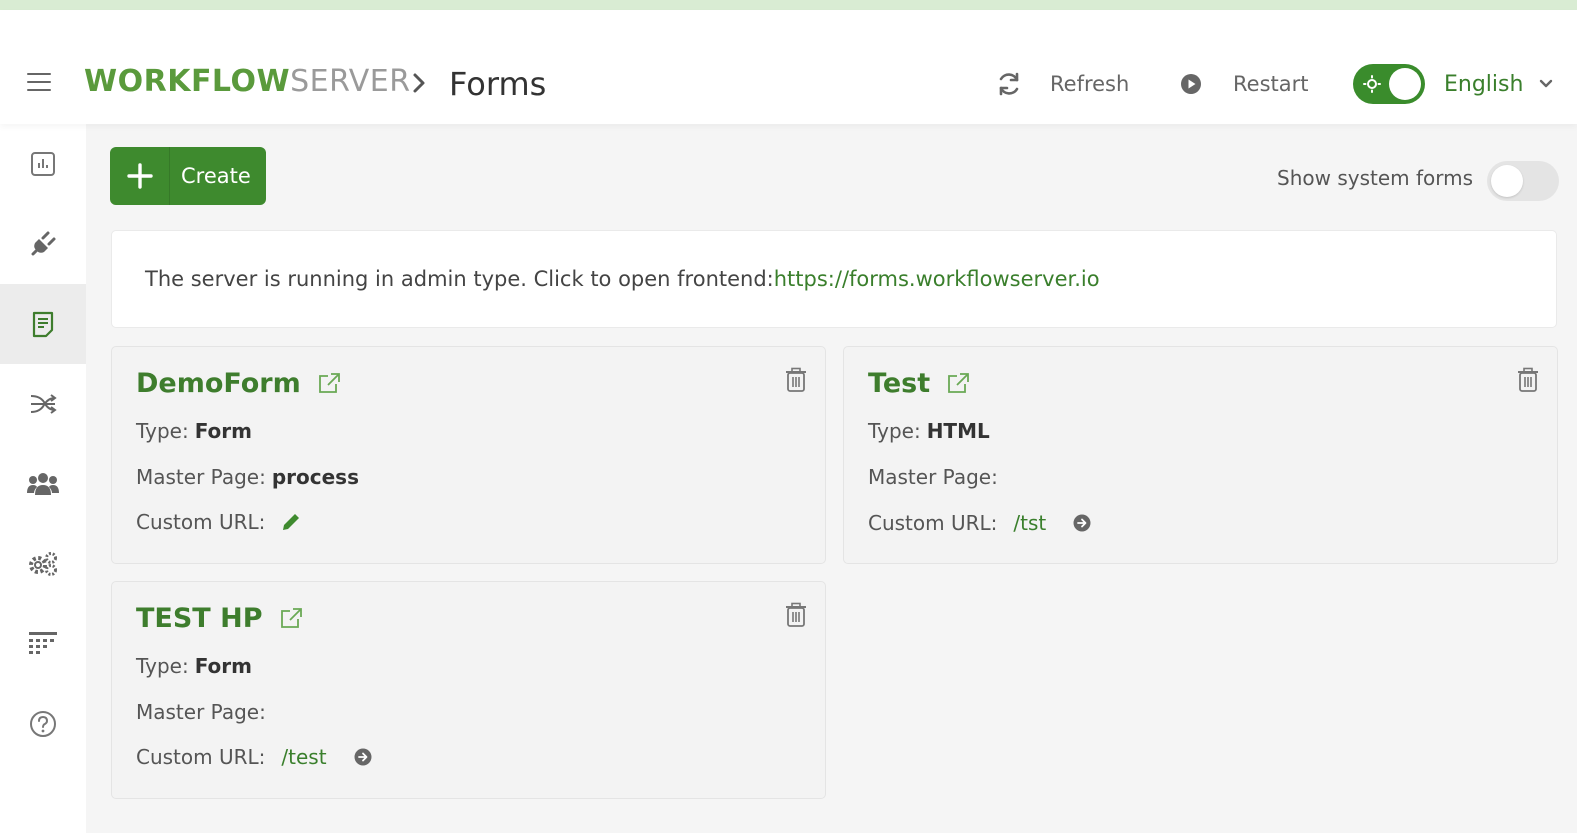  I want to click on workflow-icon, so click(43, 404).